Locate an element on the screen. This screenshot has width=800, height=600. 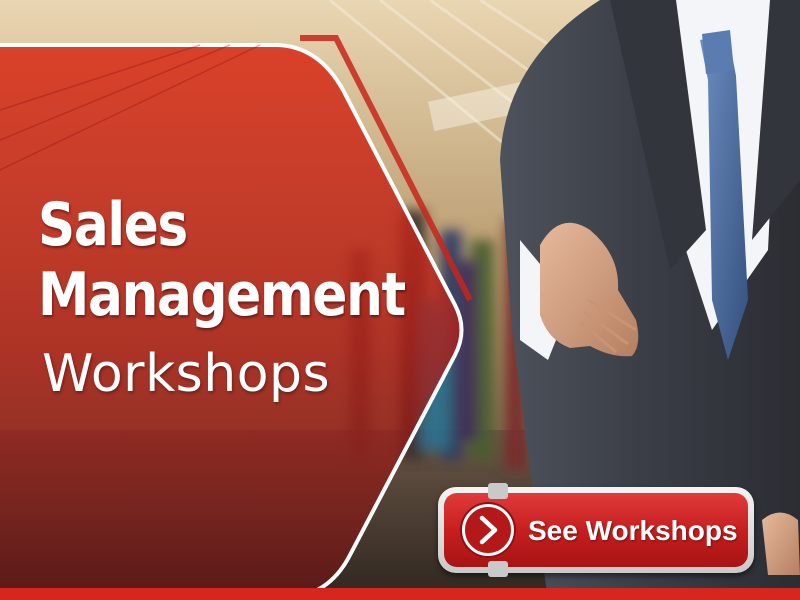
see-workshops-button: See Workshops is located at coordinates (596, 530).